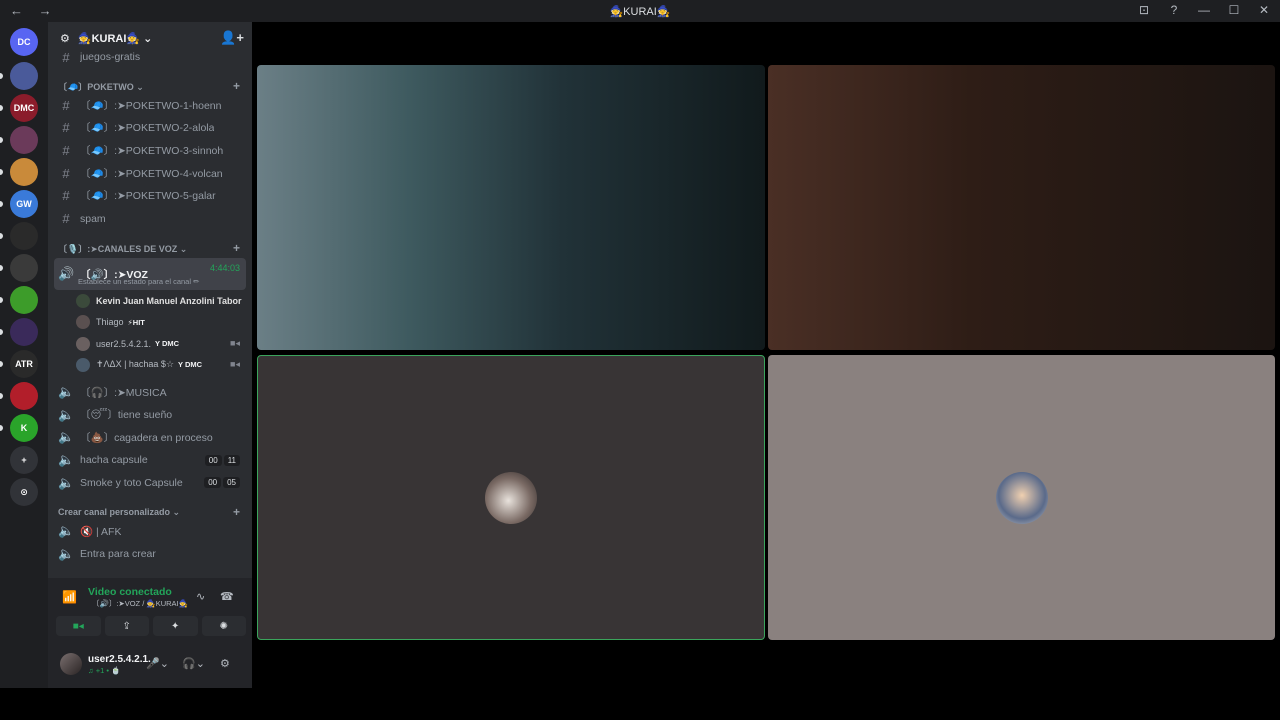  I want to click on voice-user: user2.5.4.2.1. Y DMC ■◂, so click(161, 344).